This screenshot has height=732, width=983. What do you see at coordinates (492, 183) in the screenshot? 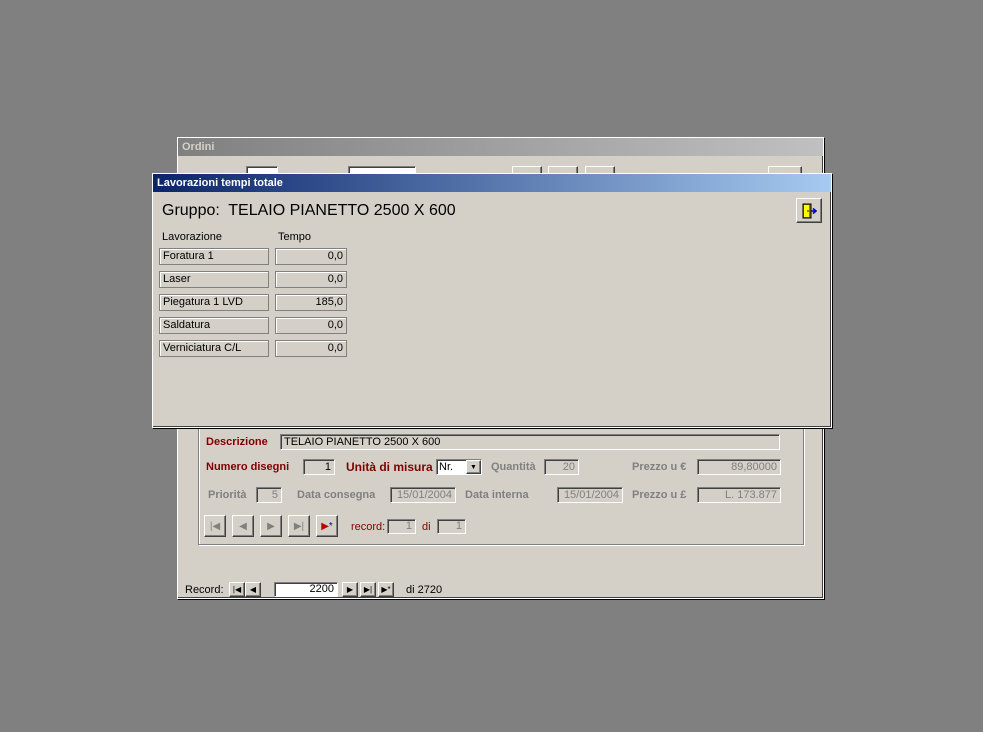
I see `lavorazioni-titlebar: Lavorazioni tempi totale` at bounding box center [492, 183].